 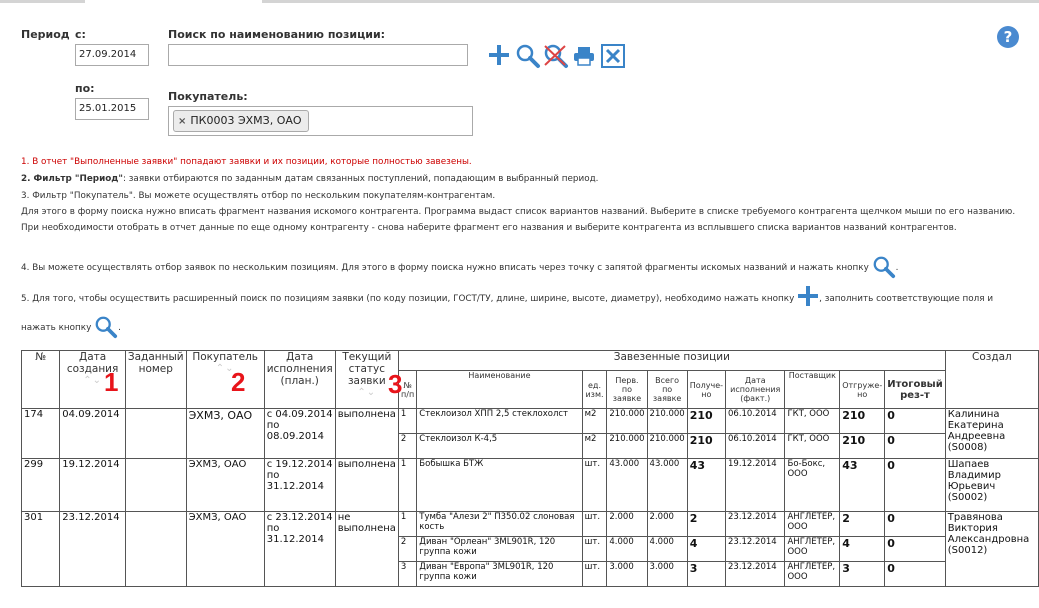 I want to click on sub-total: Всего по заявке, so click(x=667, y=389).